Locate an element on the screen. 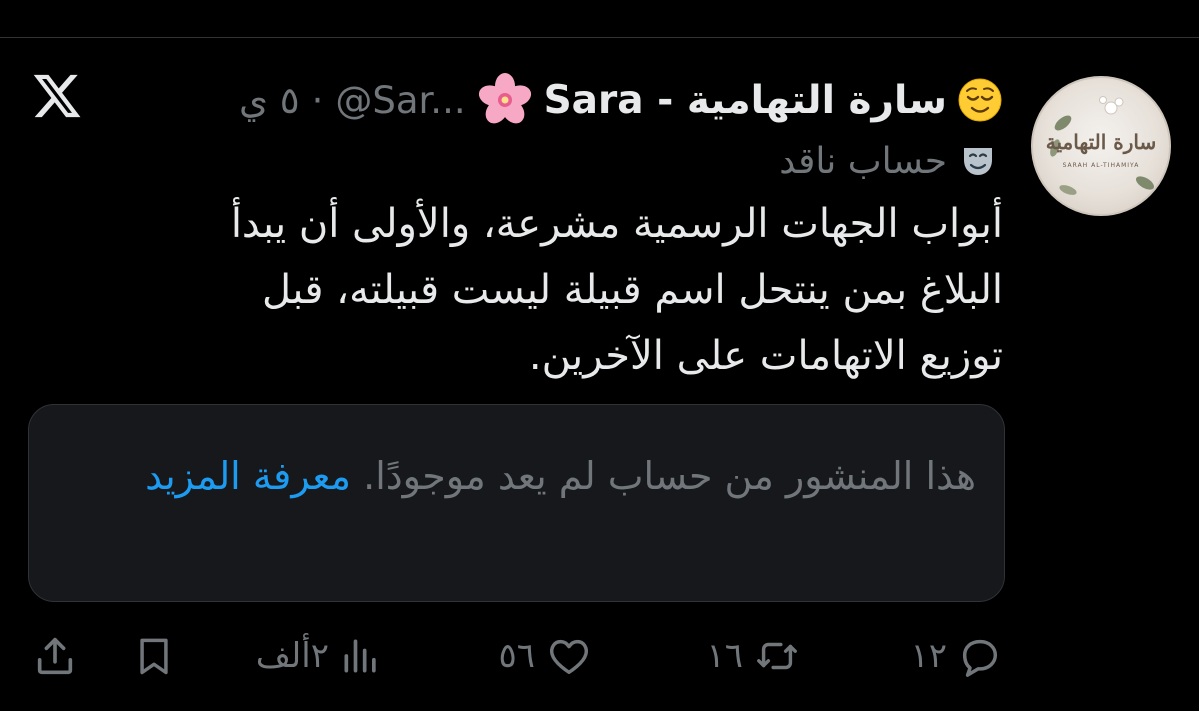  notice-text: هذا المنشور من حساب لم يعد موجودًا. is located at coordinates (669, 476).